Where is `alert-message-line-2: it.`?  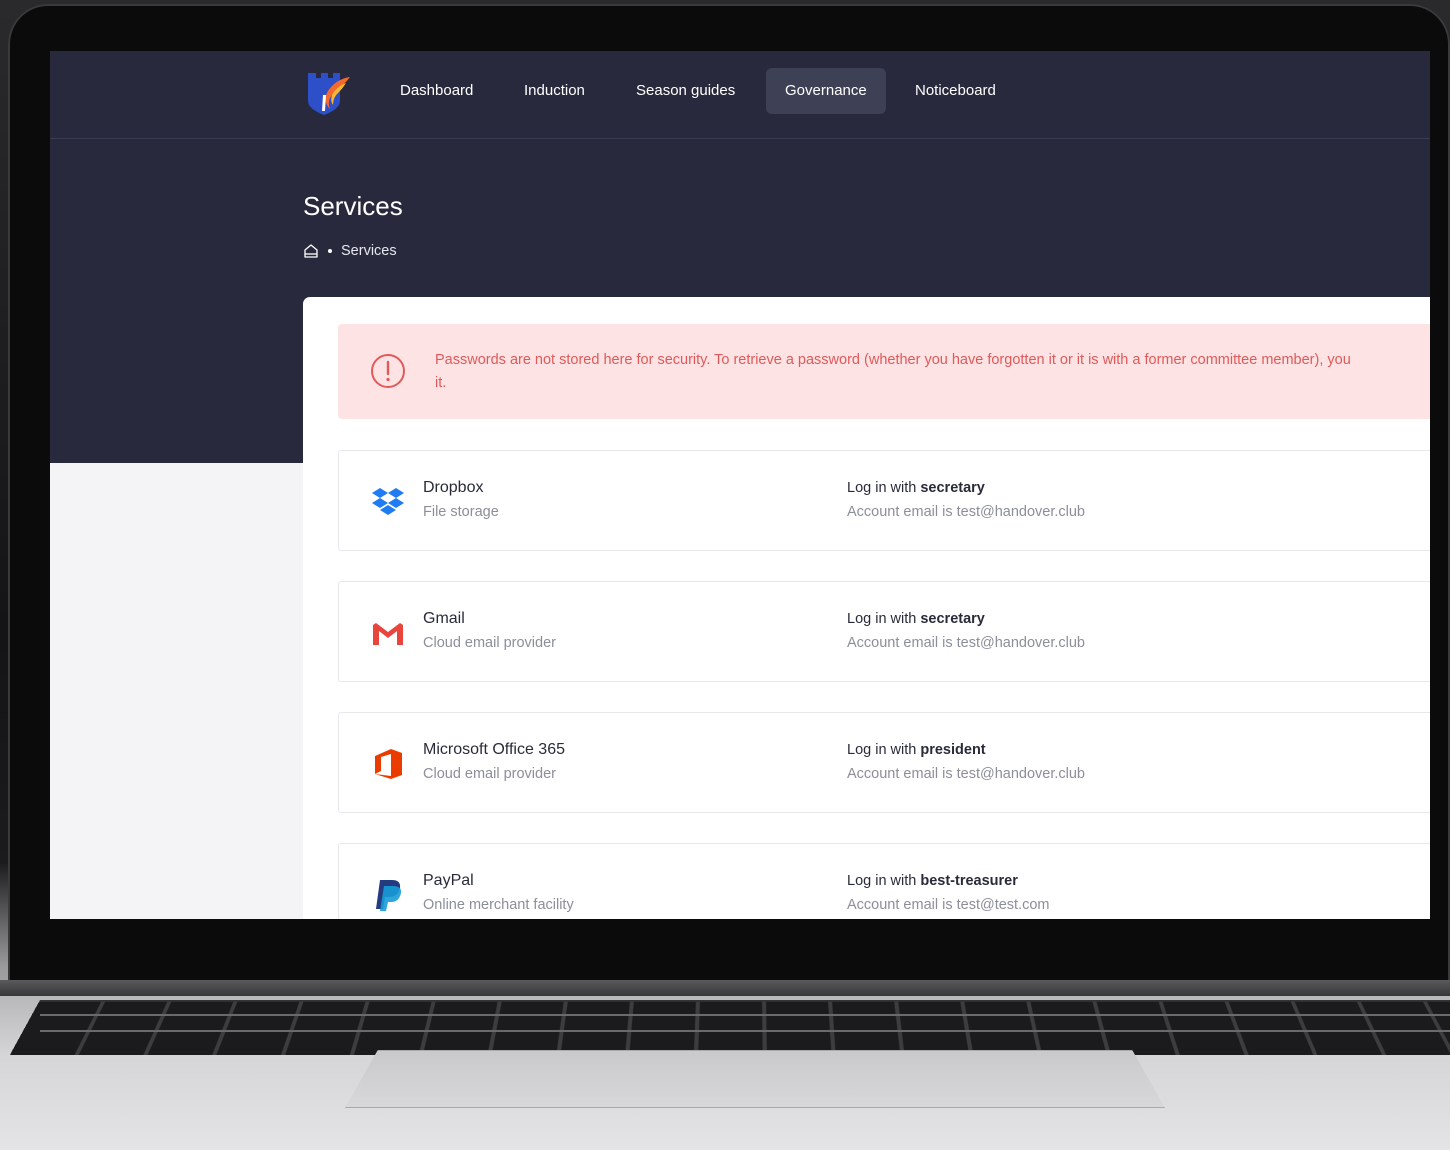 alert-message-line-2: it. is located at coordinates (441, 383).